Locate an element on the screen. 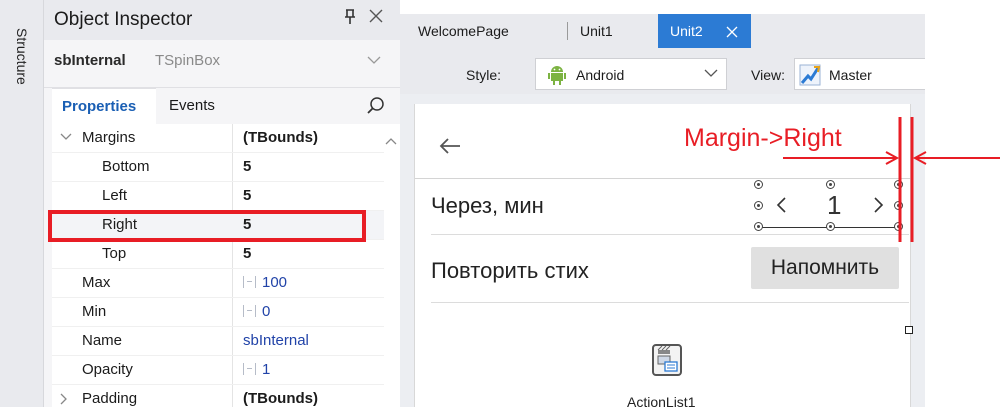 The image size is (1003, 407). style-value: Android is located at coordinates (600, 75).